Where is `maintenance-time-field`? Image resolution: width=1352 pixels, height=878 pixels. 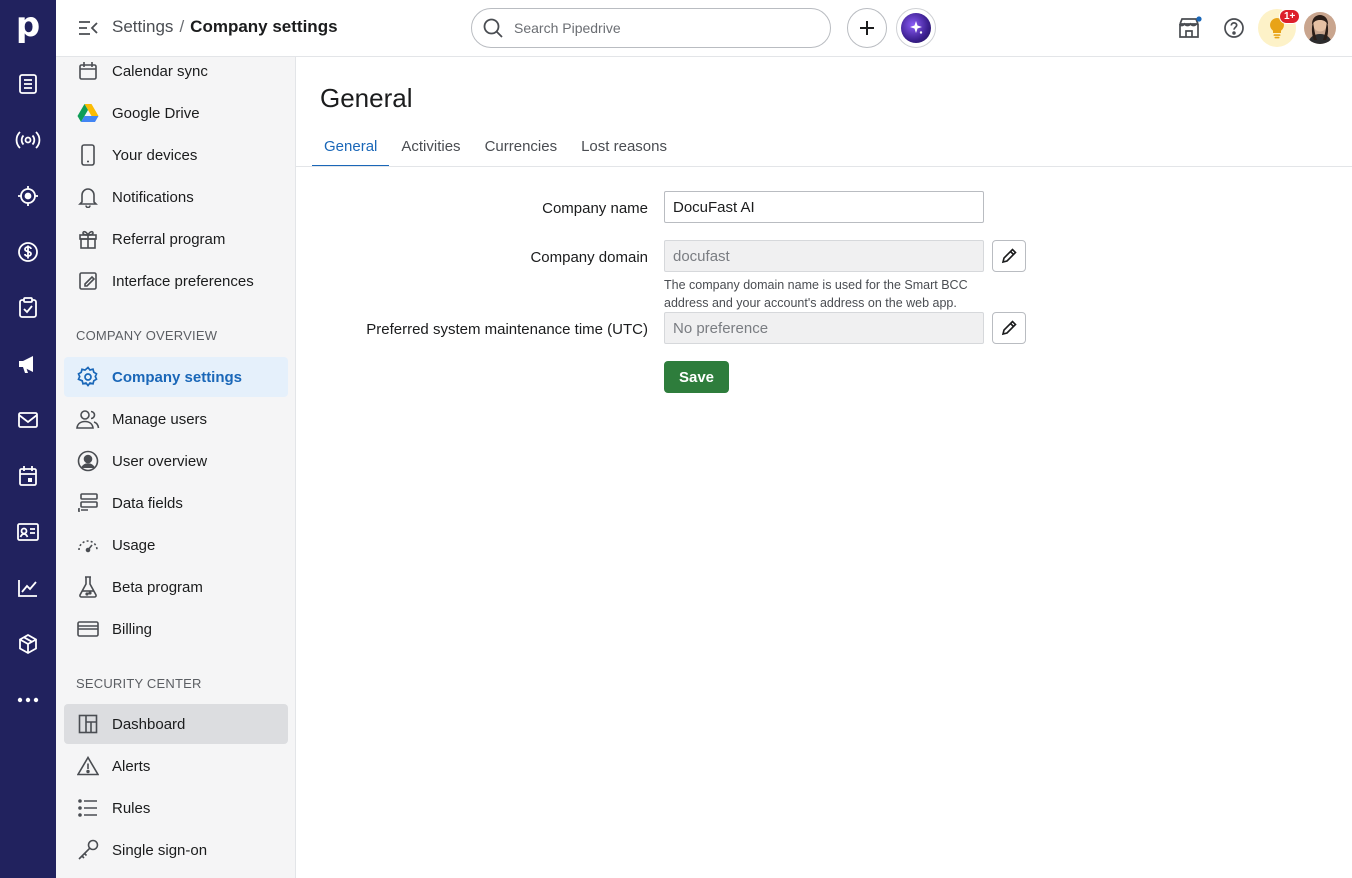
maintenance-time-field is located at coordinates (824, 328).